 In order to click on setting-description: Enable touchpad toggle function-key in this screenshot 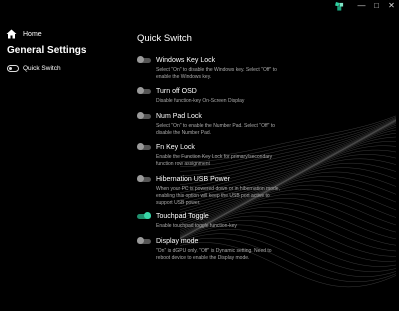, I will do `click(226, 226)`.